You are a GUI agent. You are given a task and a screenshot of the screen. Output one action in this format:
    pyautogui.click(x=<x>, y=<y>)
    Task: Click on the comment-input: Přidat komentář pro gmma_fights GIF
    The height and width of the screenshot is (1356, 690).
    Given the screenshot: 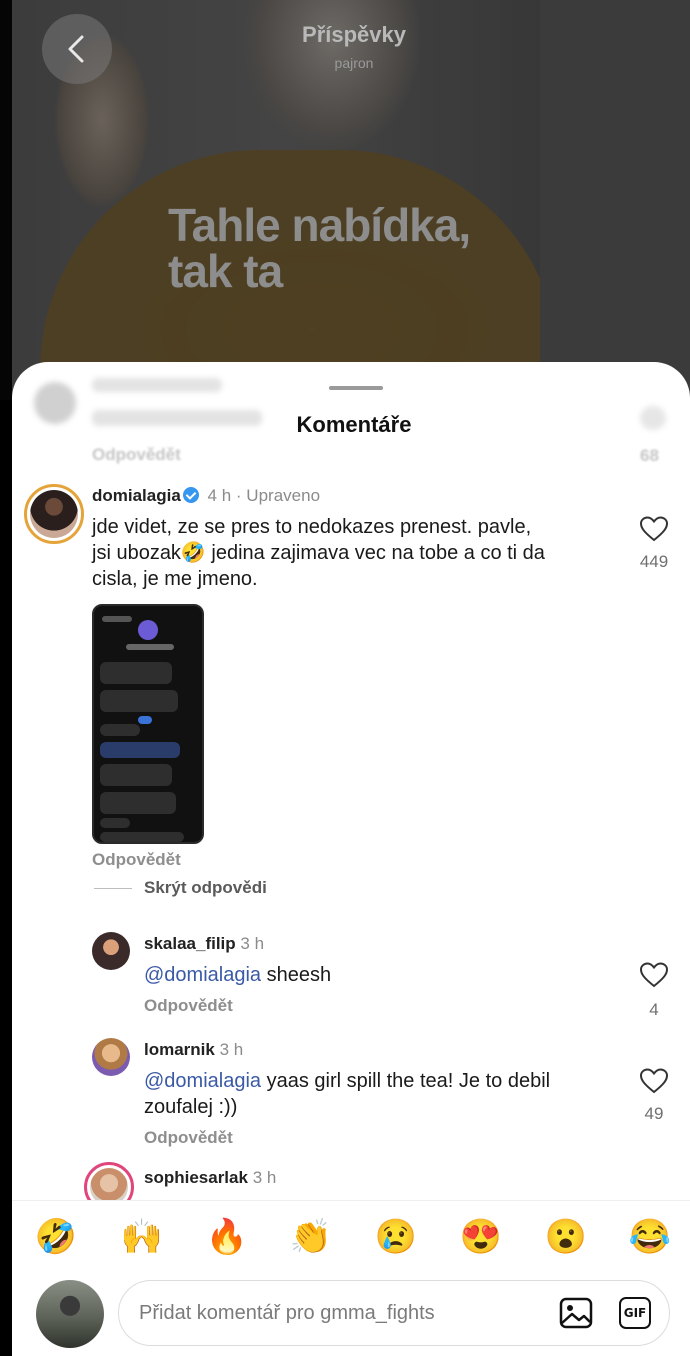 What is the action you would take?
    pyautogui.click(x=394, y=1313)
    